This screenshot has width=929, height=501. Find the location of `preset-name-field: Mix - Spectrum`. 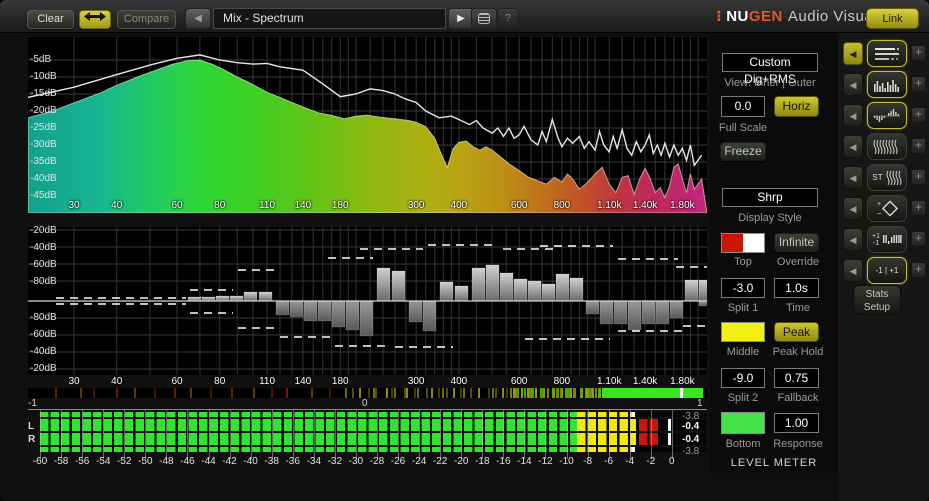

preset-name-field: Mix - Spectrum is located at coordinates (329, 18).